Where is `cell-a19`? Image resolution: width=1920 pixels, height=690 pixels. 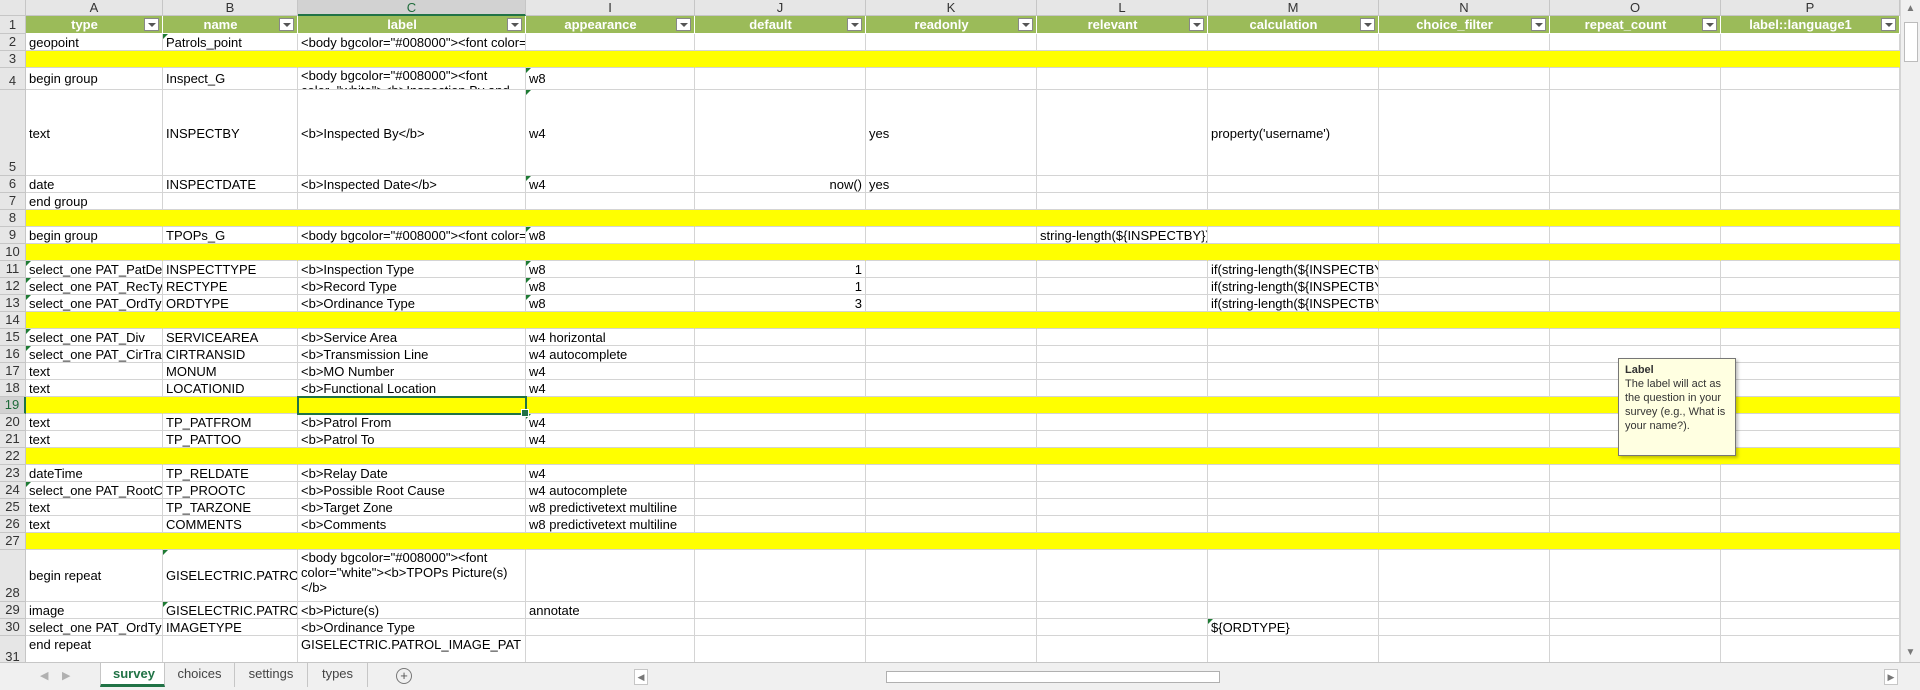
cell-a19 is located at coordinates (94, 405).